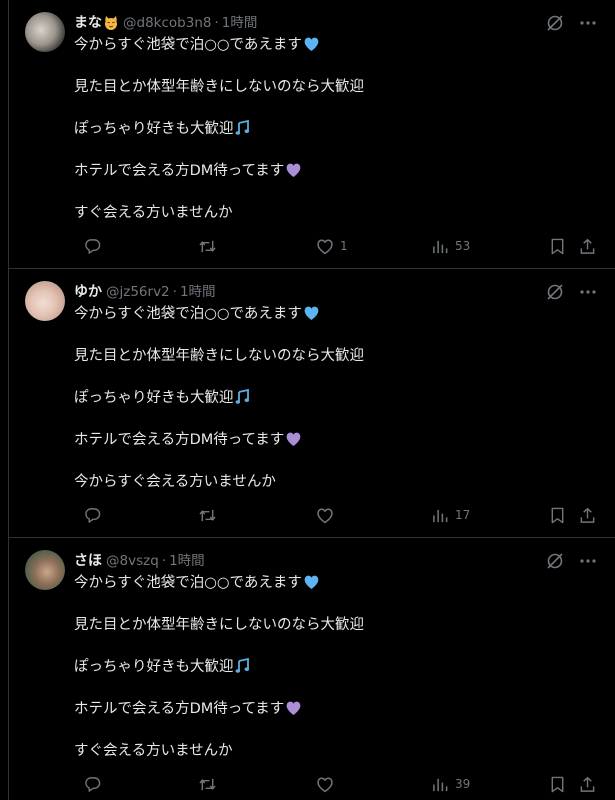 This screenshot has height=800, width=615. I want to click on smiling-cat-emoji, so click(111, 23).